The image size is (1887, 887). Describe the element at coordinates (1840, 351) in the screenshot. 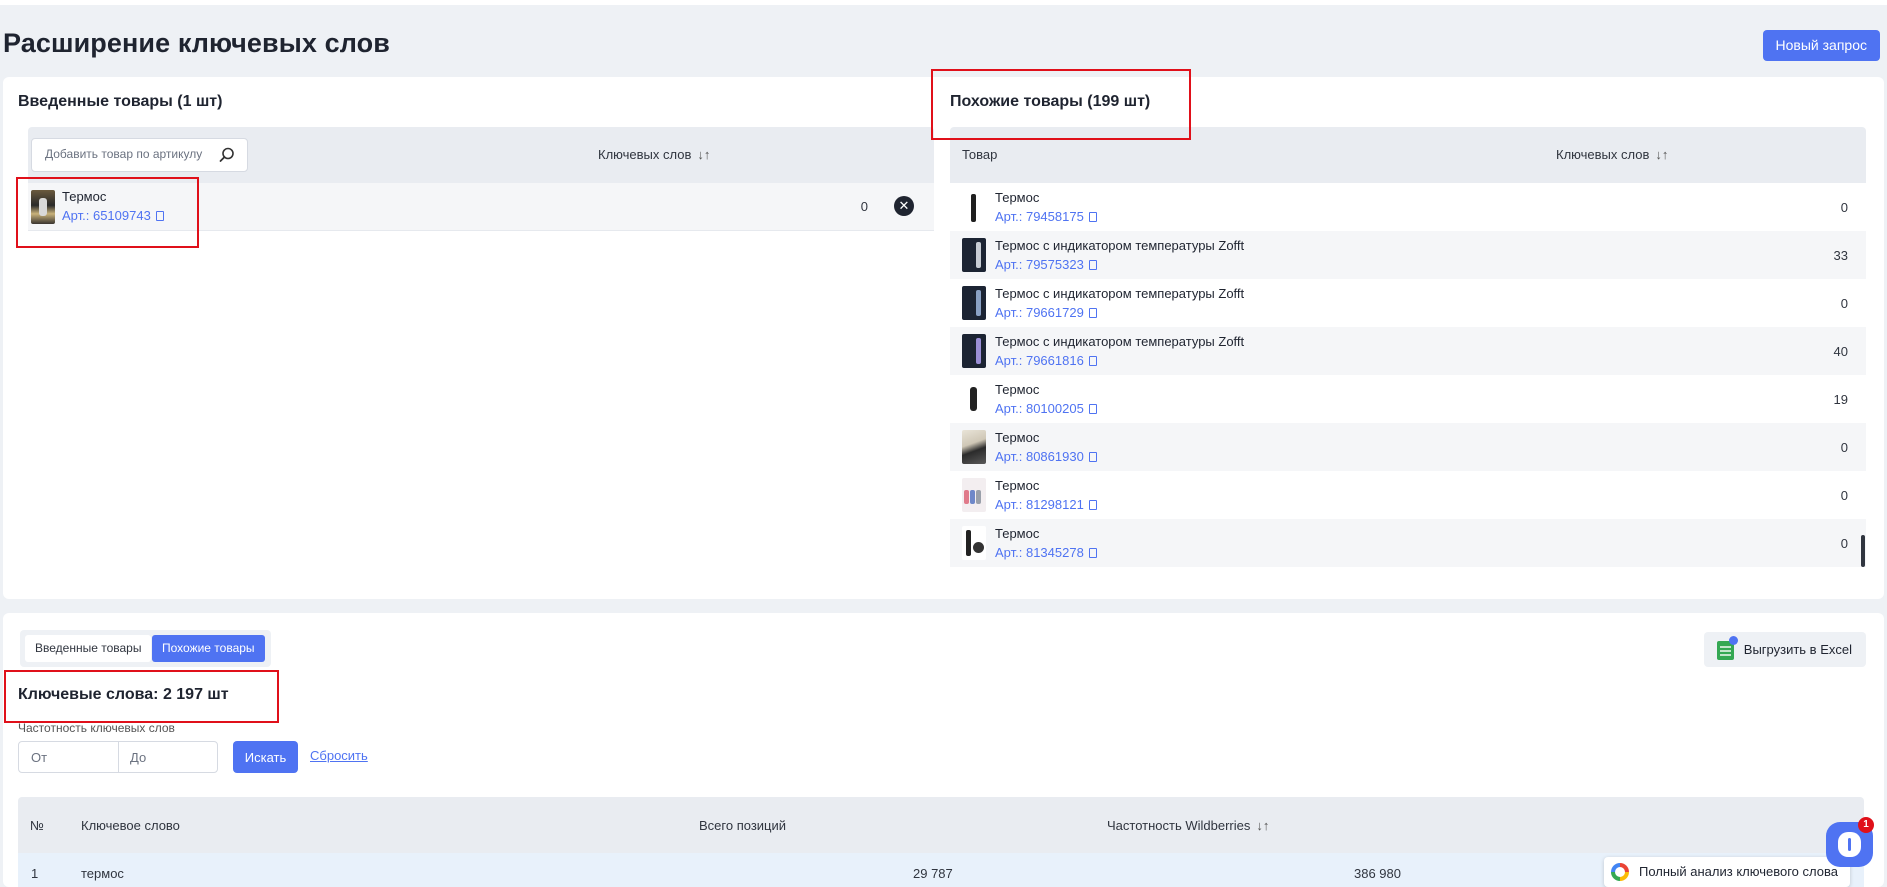

I see `similar-product-keywords: 40` at that location.